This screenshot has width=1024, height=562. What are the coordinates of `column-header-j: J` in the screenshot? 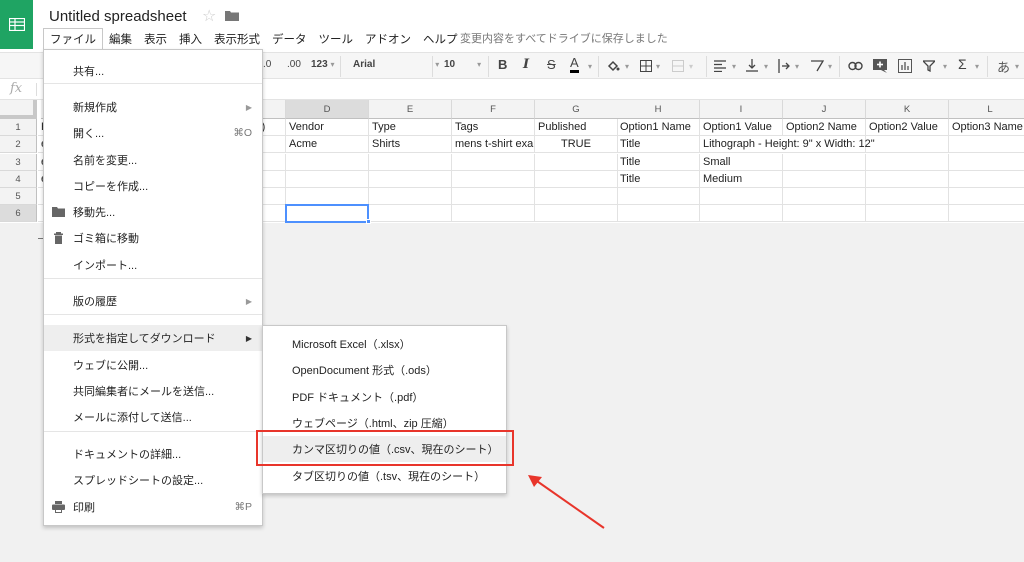 It's located at (824, 109).